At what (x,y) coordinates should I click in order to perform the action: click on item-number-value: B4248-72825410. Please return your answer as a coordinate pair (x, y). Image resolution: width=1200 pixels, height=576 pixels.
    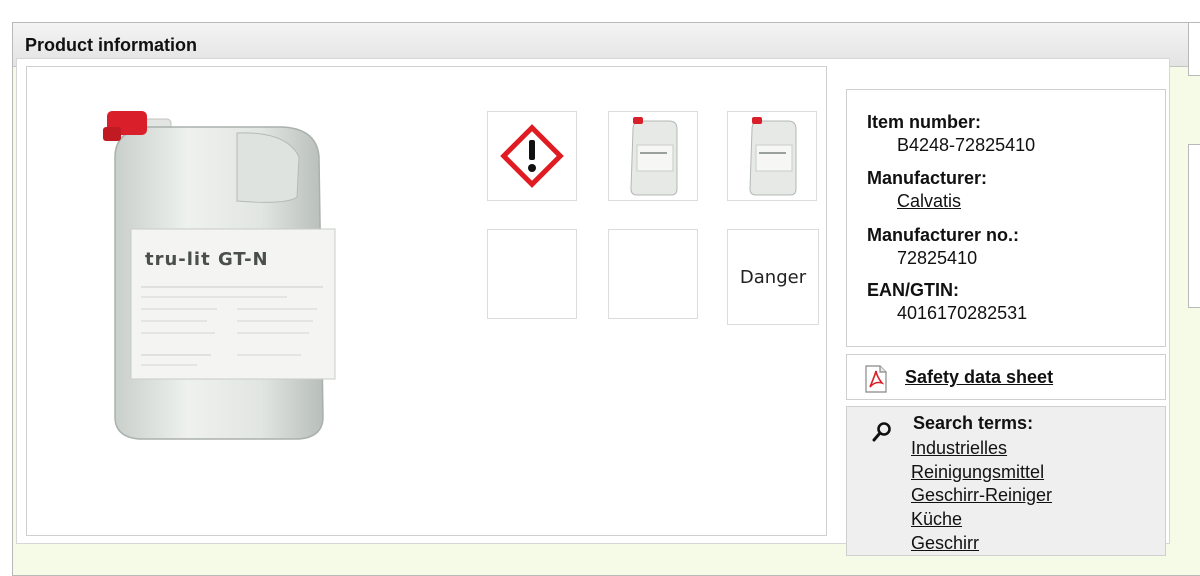
    Looking at the image, I should click on (966, 145).